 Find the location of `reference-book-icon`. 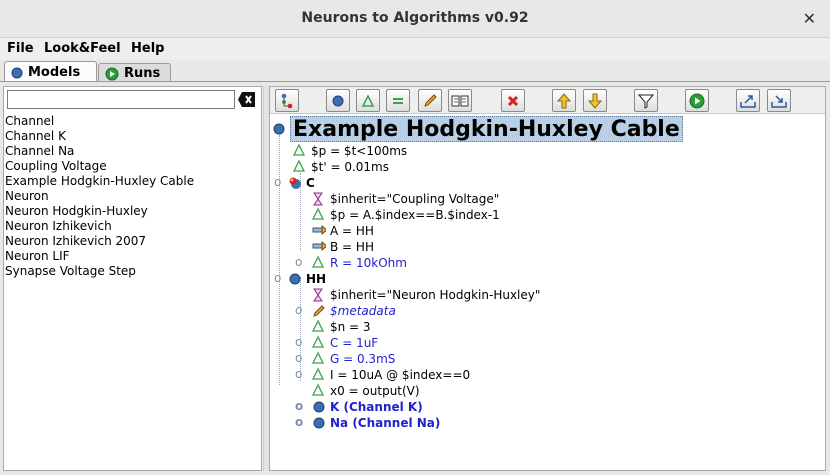

reference-book-icon is located at coordinates (460, 100).